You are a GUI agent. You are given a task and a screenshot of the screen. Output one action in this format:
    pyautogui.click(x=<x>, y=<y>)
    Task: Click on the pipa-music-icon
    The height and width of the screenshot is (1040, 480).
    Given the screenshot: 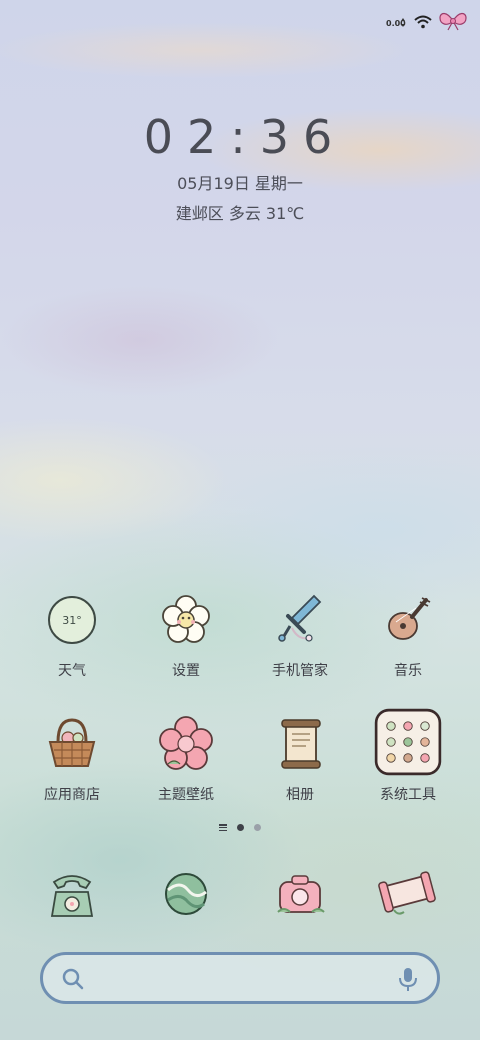 What is the action you would take?
    pyautogui.click(x=409, y=618)
    